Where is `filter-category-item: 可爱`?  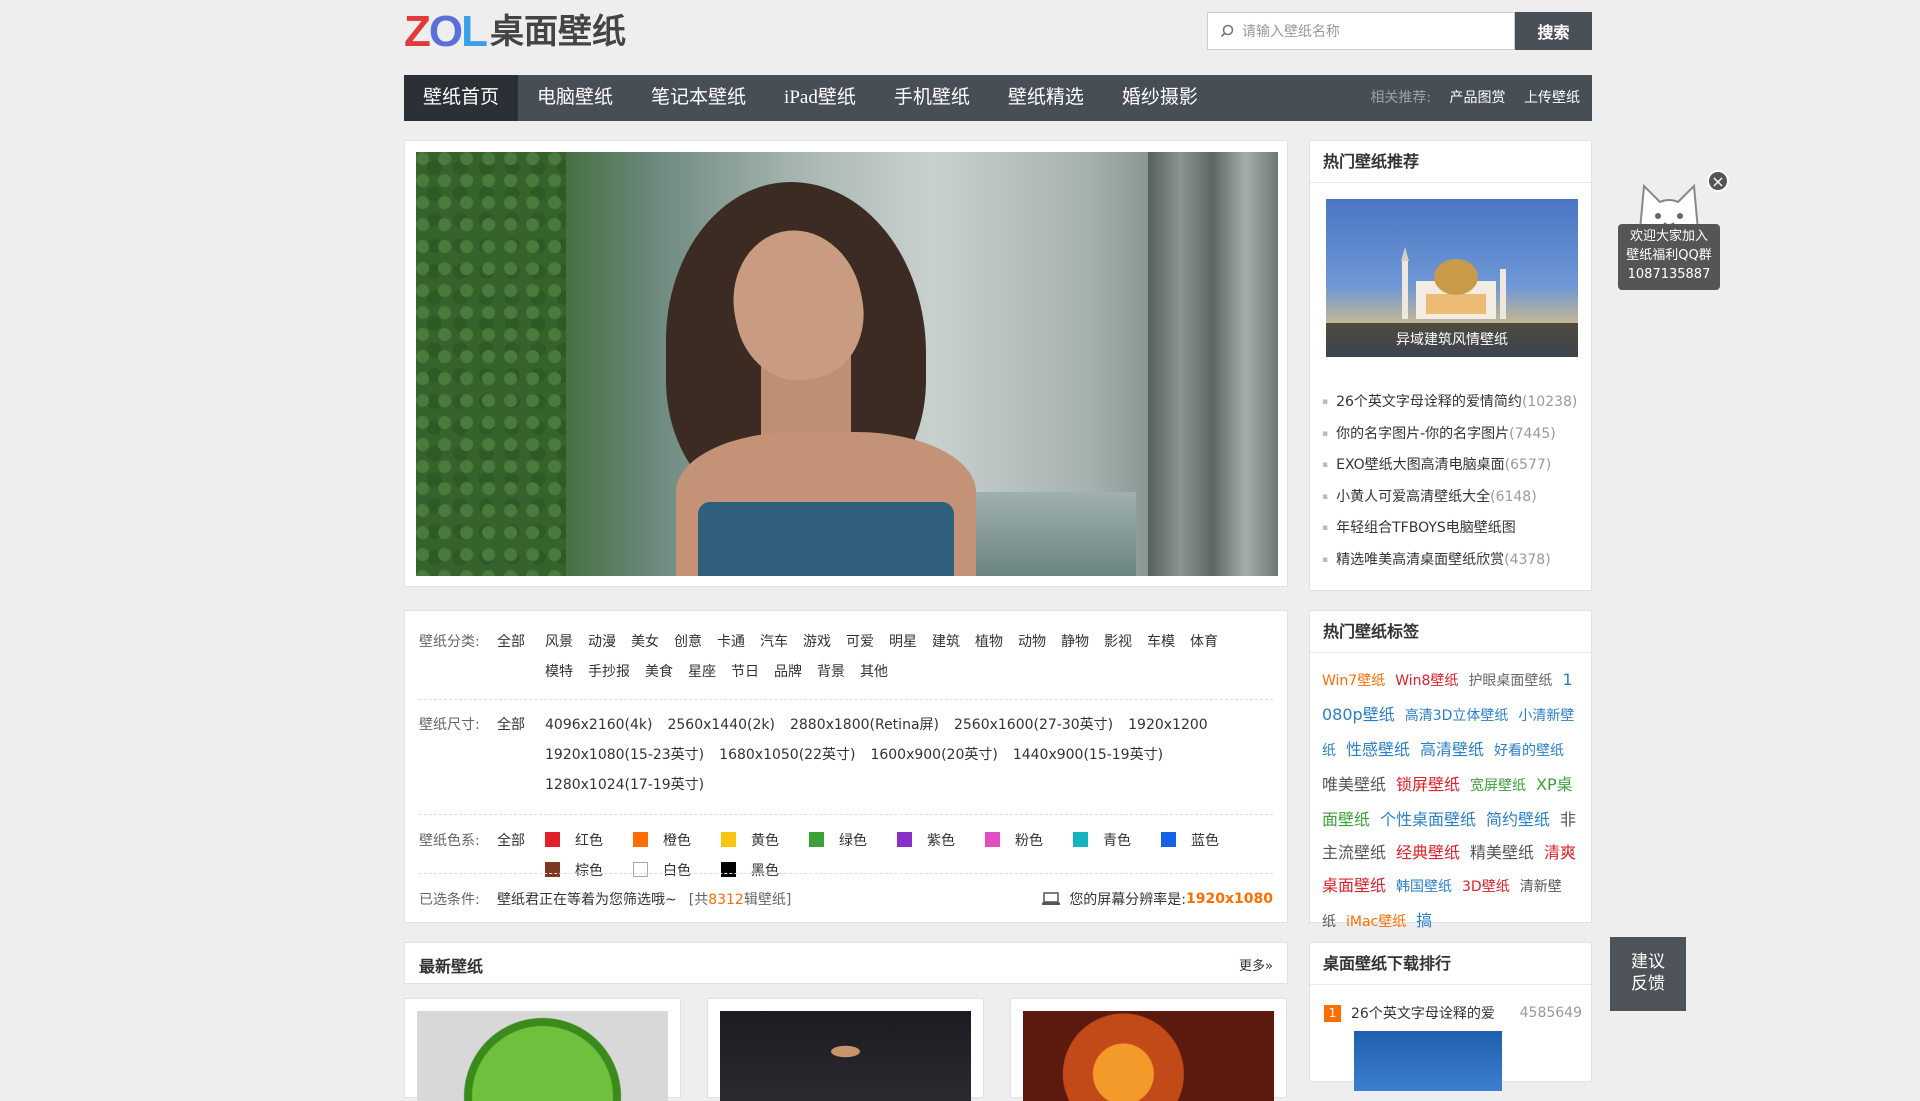 filter-category-item: 可爱 is located at coordinates (860, 642).